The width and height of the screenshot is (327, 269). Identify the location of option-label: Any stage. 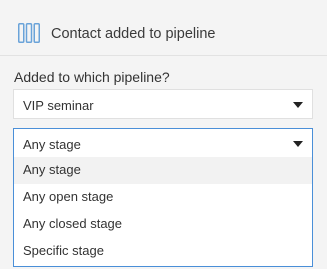
(52, 169).